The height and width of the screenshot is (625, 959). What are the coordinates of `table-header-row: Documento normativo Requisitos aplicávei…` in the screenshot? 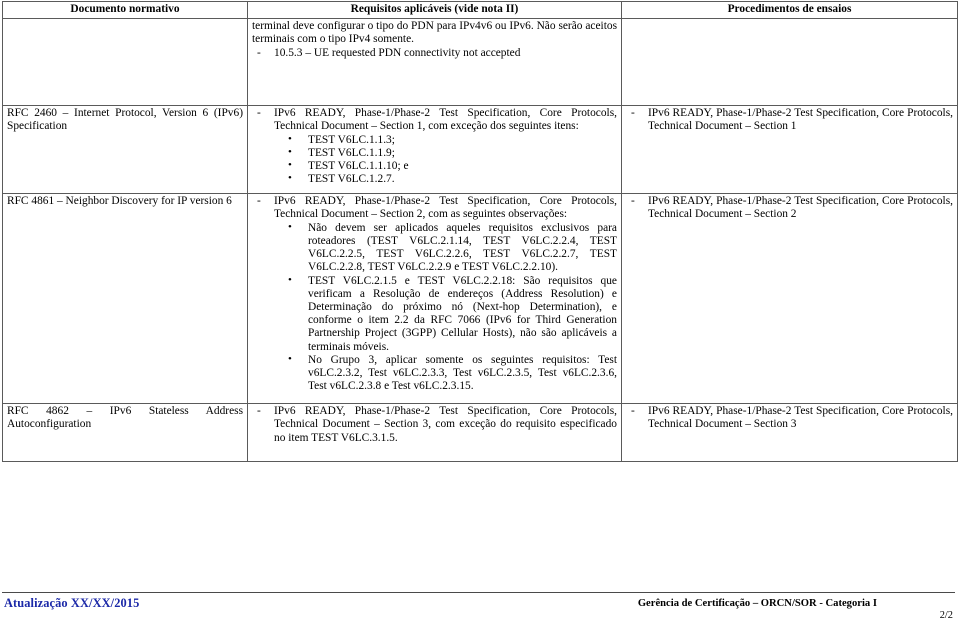 It's located at (480, 10).